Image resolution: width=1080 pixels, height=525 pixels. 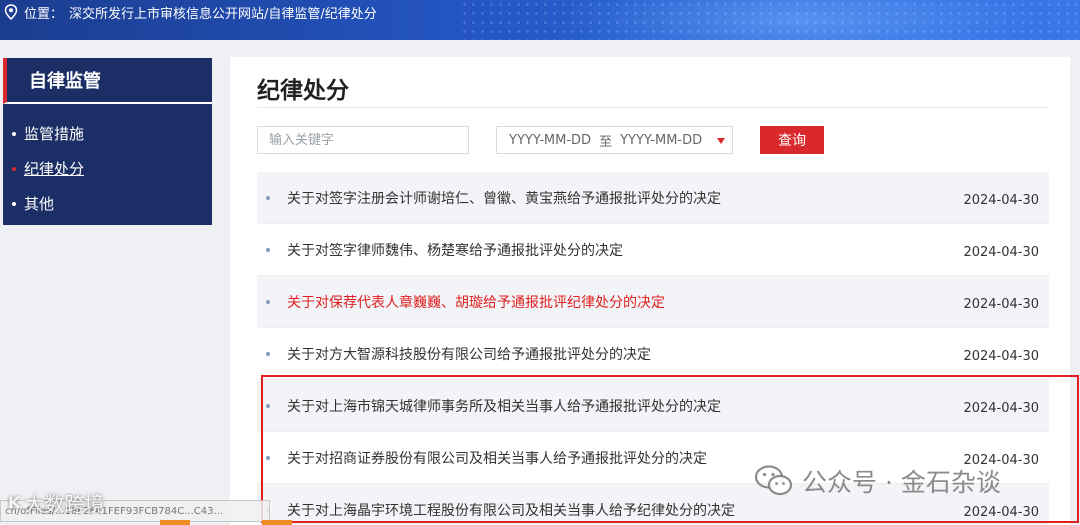 I want to click on list-item-title: 关于对上海晶宇环境工程股份有限公司及相关当事人给予纪律处分的决定, so click(x=511, y=510).